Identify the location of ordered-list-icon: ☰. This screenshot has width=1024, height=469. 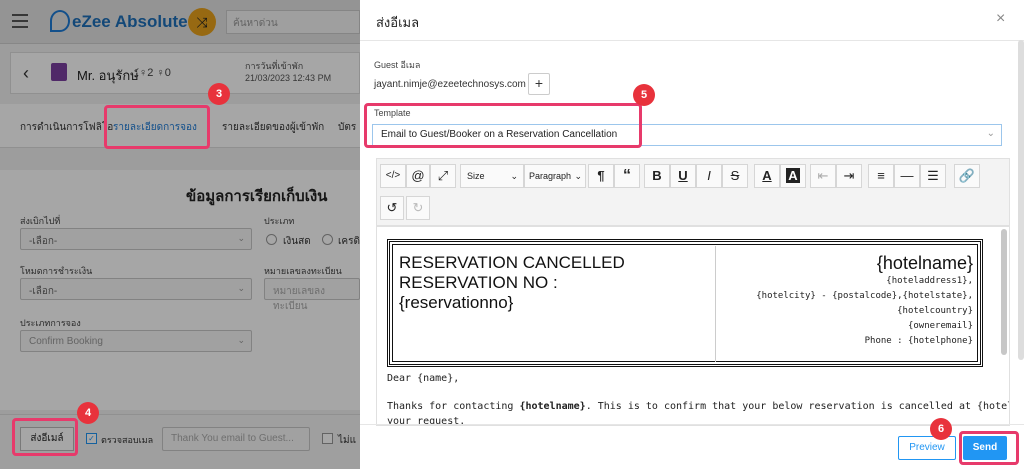
(933, 176).